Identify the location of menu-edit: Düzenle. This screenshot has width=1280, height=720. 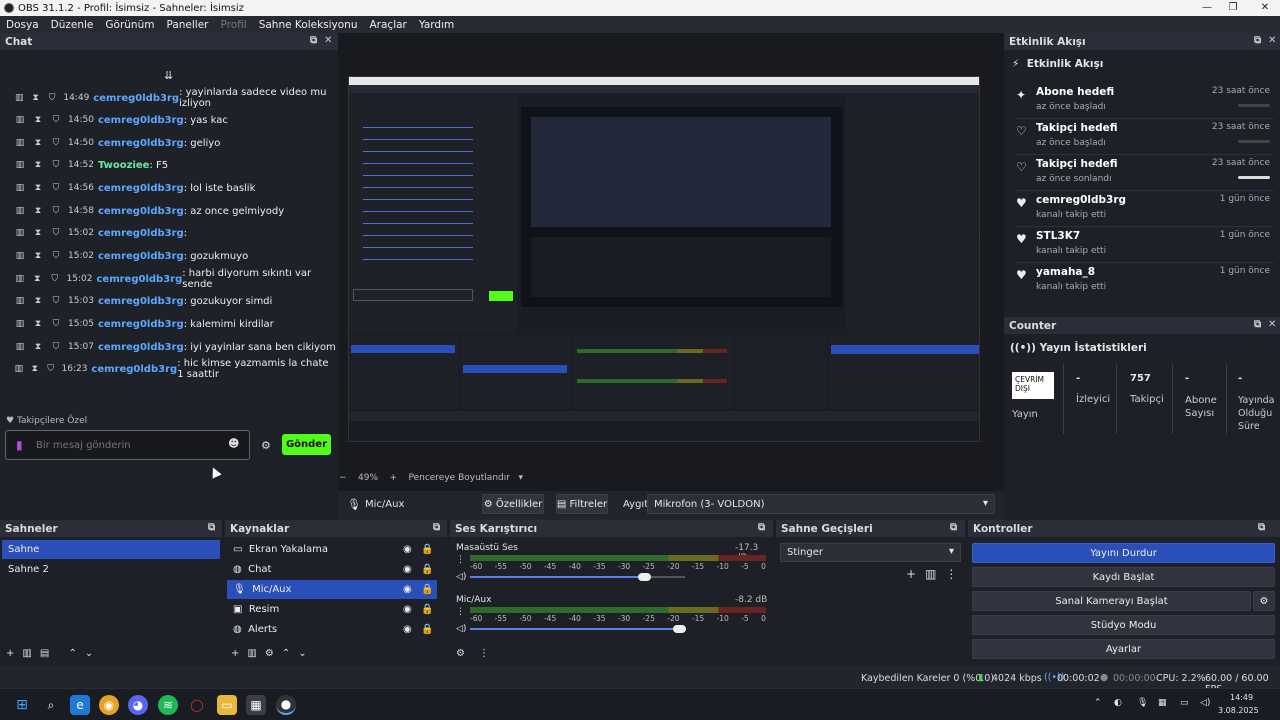
(72, 25).